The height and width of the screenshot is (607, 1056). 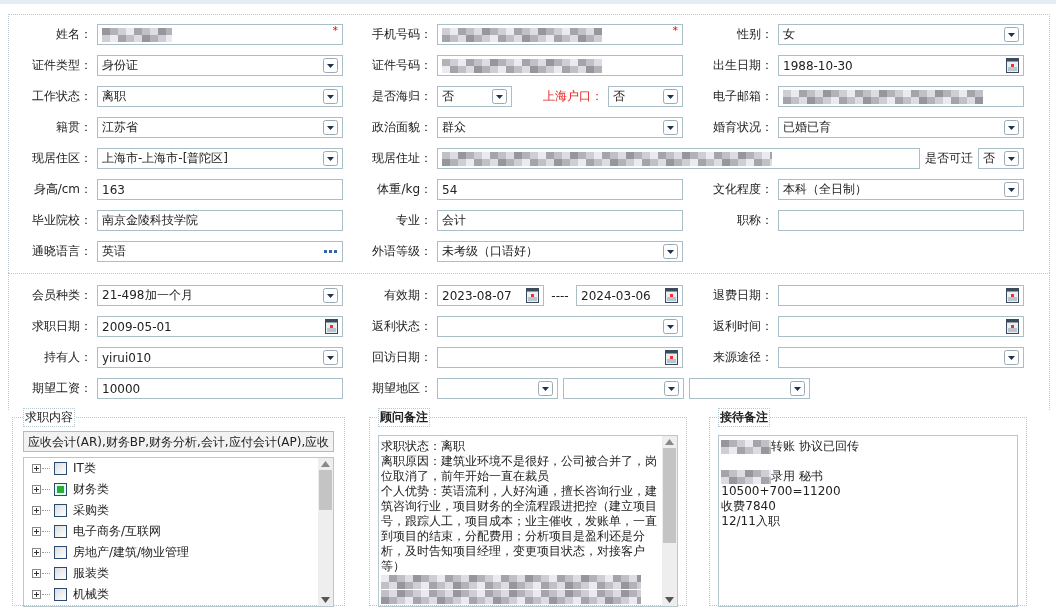 I want to click on dropdown: 本科（全日制）, so click(x=901, y=189).